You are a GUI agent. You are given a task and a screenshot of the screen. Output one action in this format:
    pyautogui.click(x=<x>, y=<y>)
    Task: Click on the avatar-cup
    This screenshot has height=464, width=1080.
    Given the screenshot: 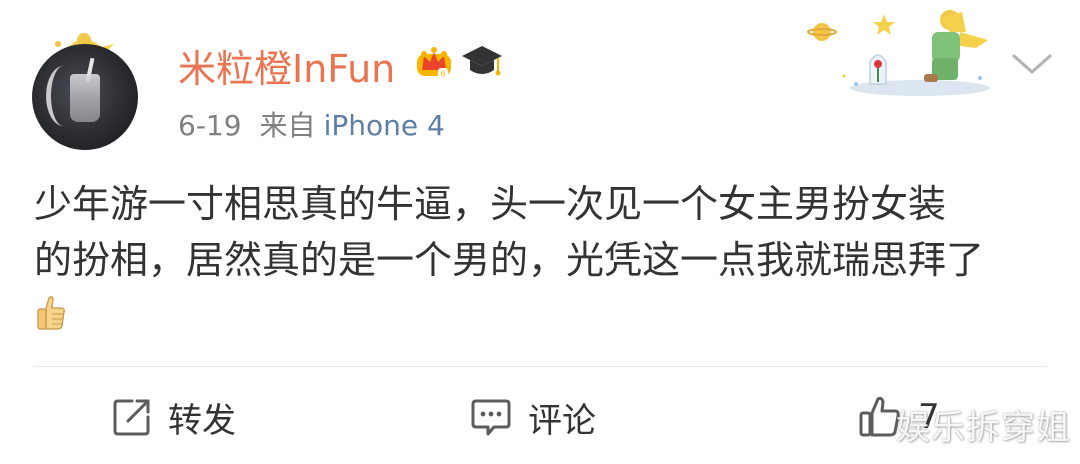 What is the action you would take?
    pyautogui.click(x=85, y=98)
    